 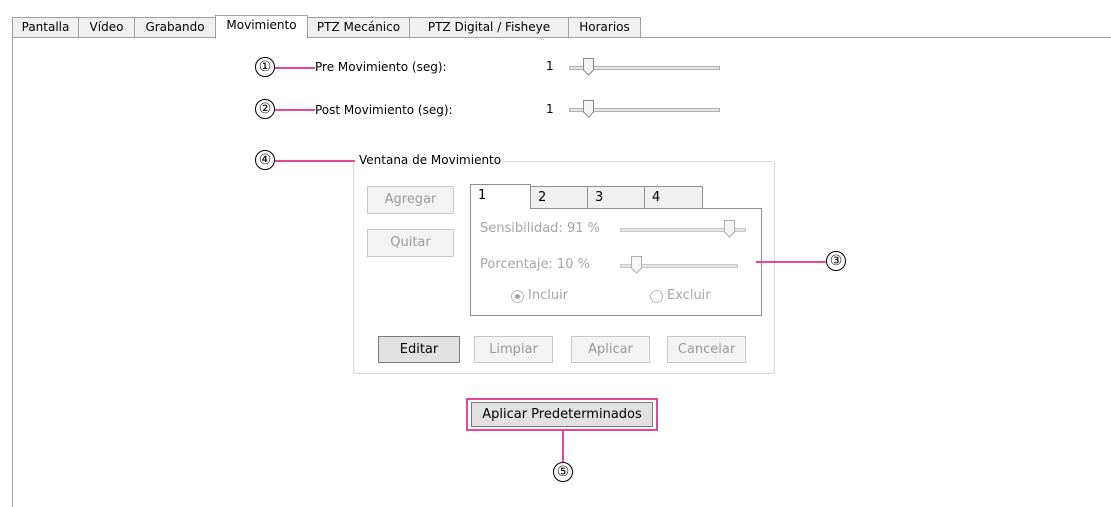 What do you see at coordinates (517, 296) in the screenshot?
I see `include-radio` at bounding box center [517, 296].